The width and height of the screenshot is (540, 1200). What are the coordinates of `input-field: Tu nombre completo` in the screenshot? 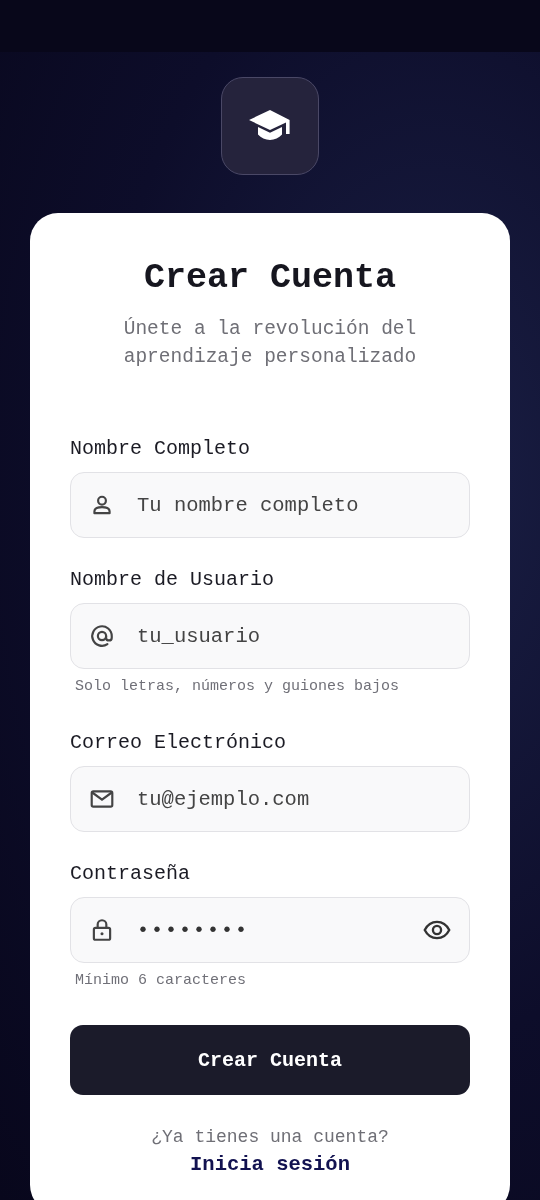 It's located at (270, 505).